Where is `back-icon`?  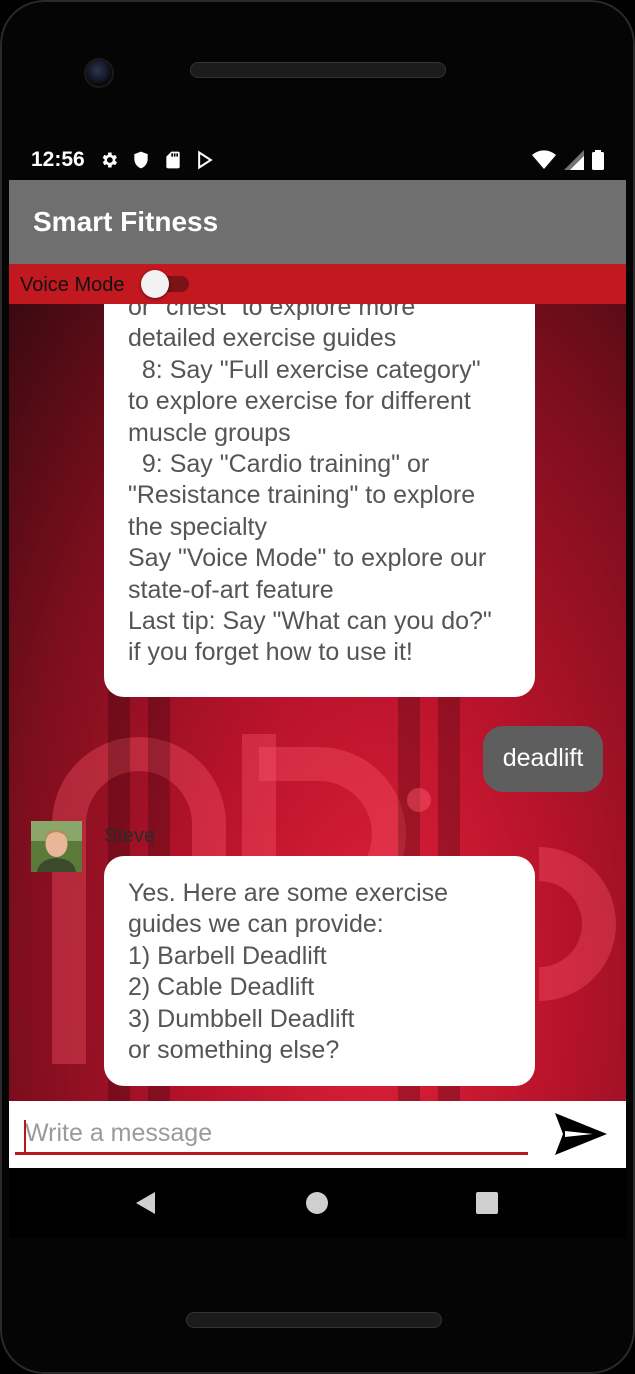 back-icon is located at coordinates (146, 1203).